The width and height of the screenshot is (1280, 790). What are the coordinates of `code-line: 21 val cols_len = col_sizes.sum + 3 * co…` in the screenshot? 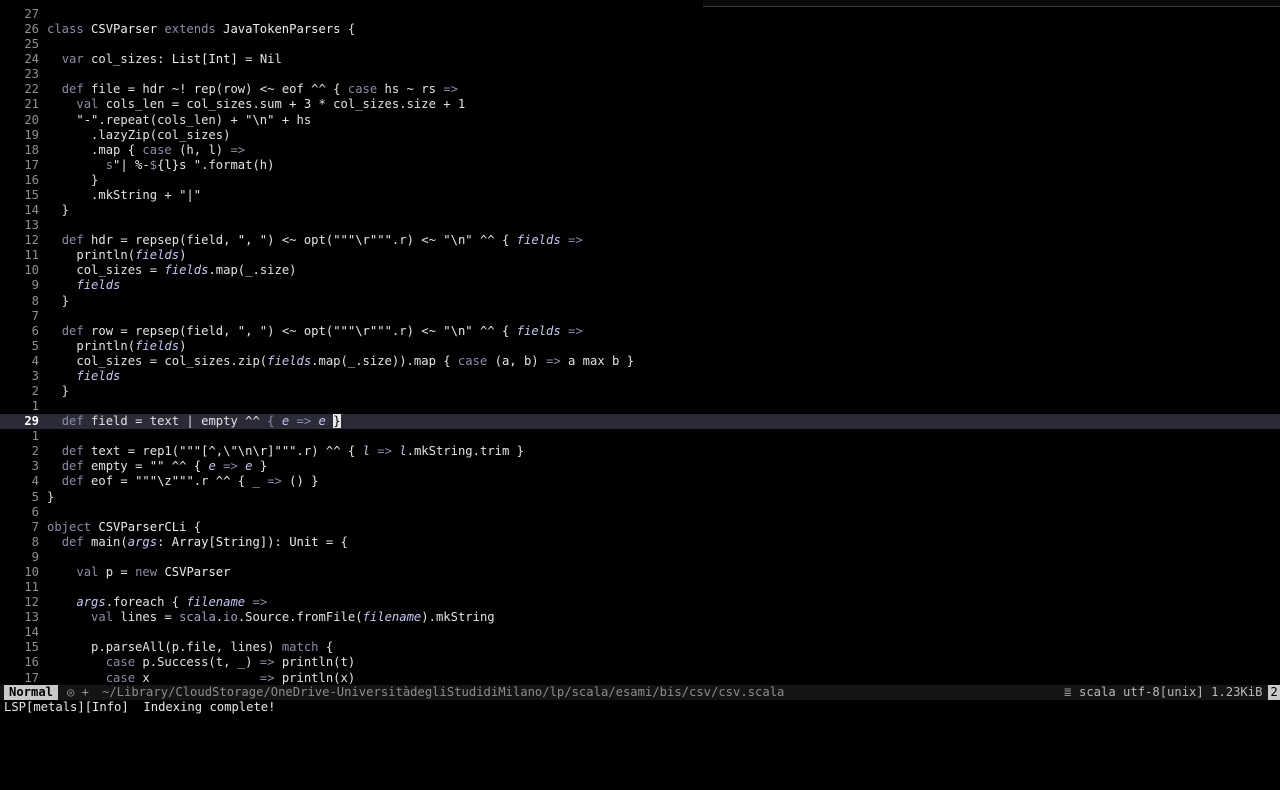 It's located at (640, 104).